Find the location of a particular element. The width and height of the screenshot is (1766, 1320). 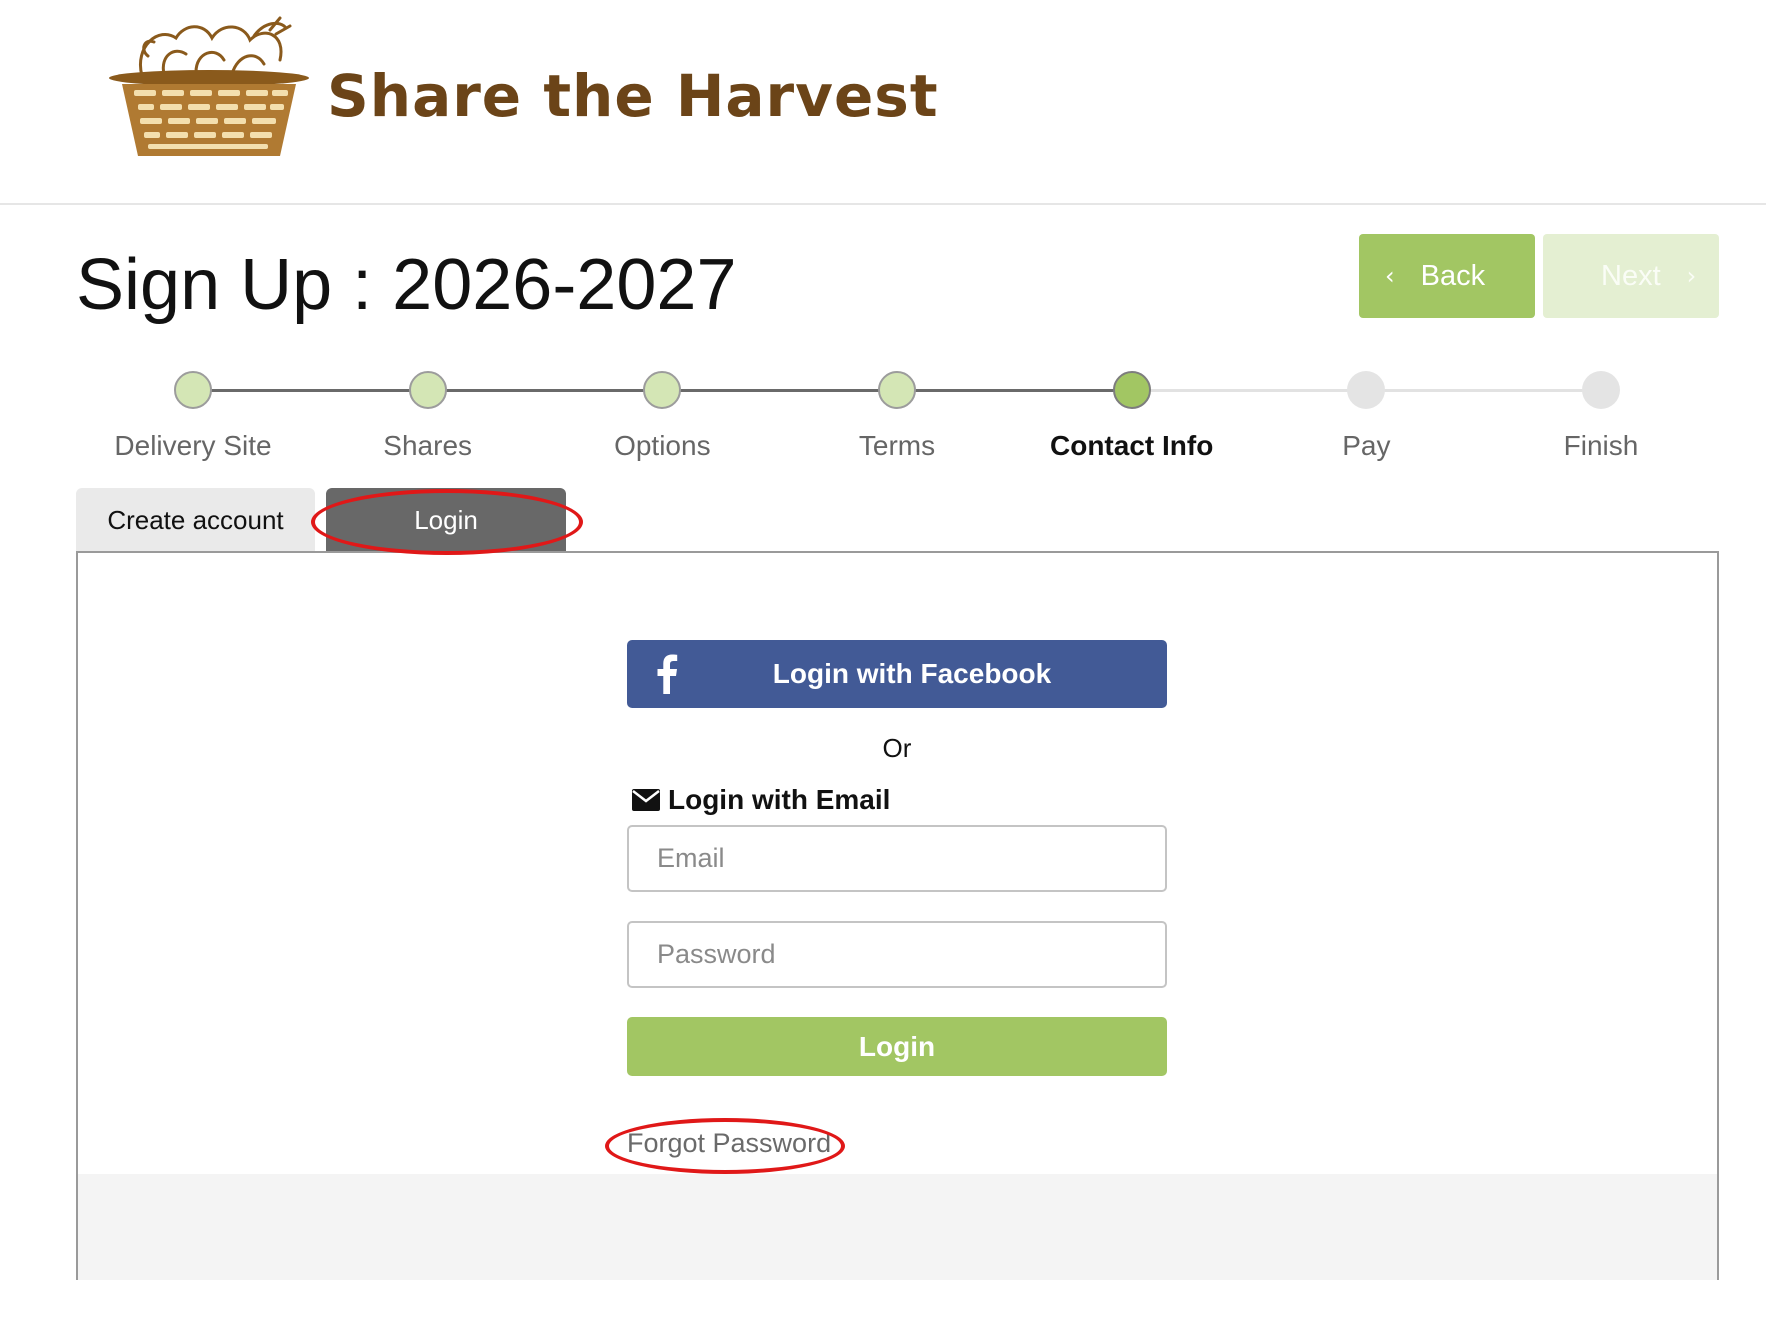

chevron-right-icon: › is located at coordinates (1691, 276).